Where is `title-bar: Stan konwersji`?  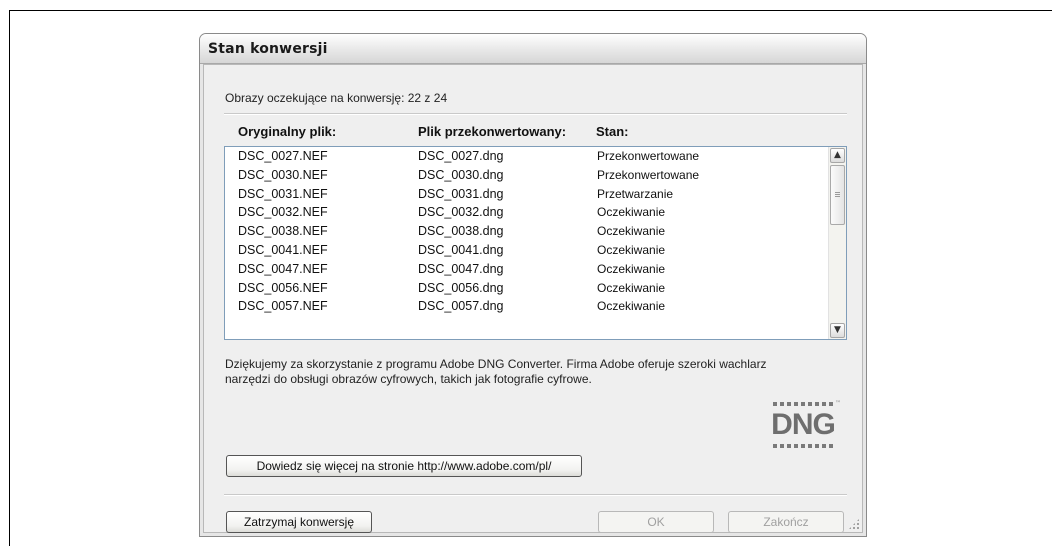
title-bar: Stan konwersji is located at coordinates (533, 49).